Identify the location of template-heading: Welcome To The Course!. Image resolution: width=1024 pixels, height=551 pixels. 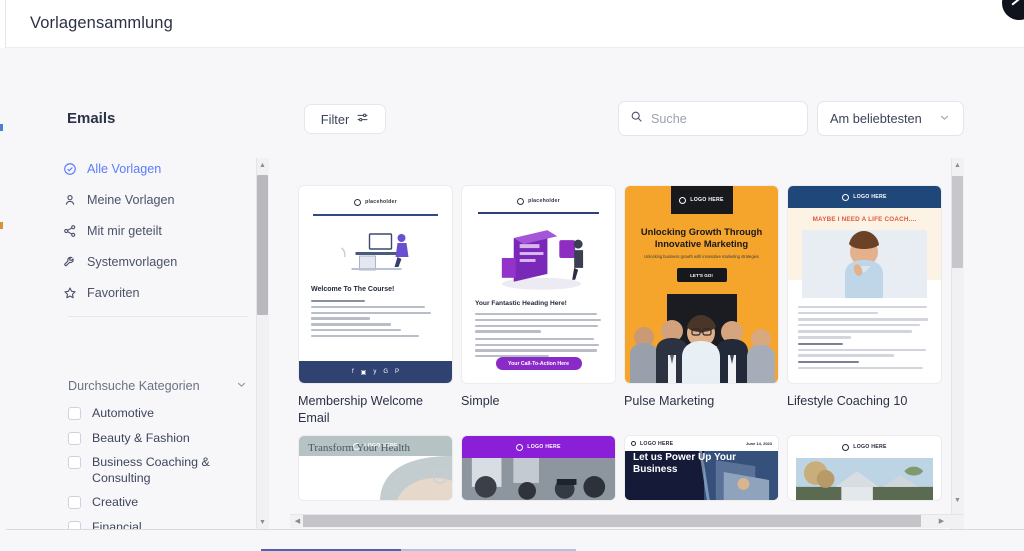
(353, 289).